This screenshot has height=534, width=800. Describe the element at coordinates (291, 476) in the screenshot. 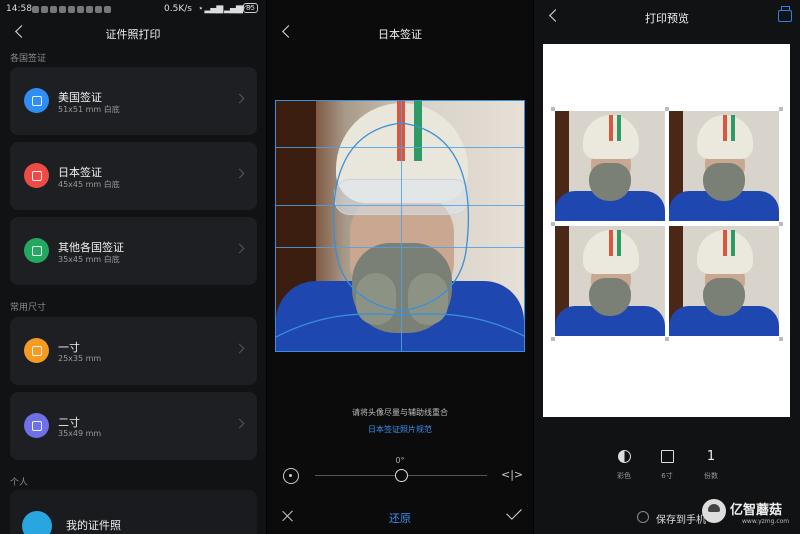

I see `rotate-icon` at that location.